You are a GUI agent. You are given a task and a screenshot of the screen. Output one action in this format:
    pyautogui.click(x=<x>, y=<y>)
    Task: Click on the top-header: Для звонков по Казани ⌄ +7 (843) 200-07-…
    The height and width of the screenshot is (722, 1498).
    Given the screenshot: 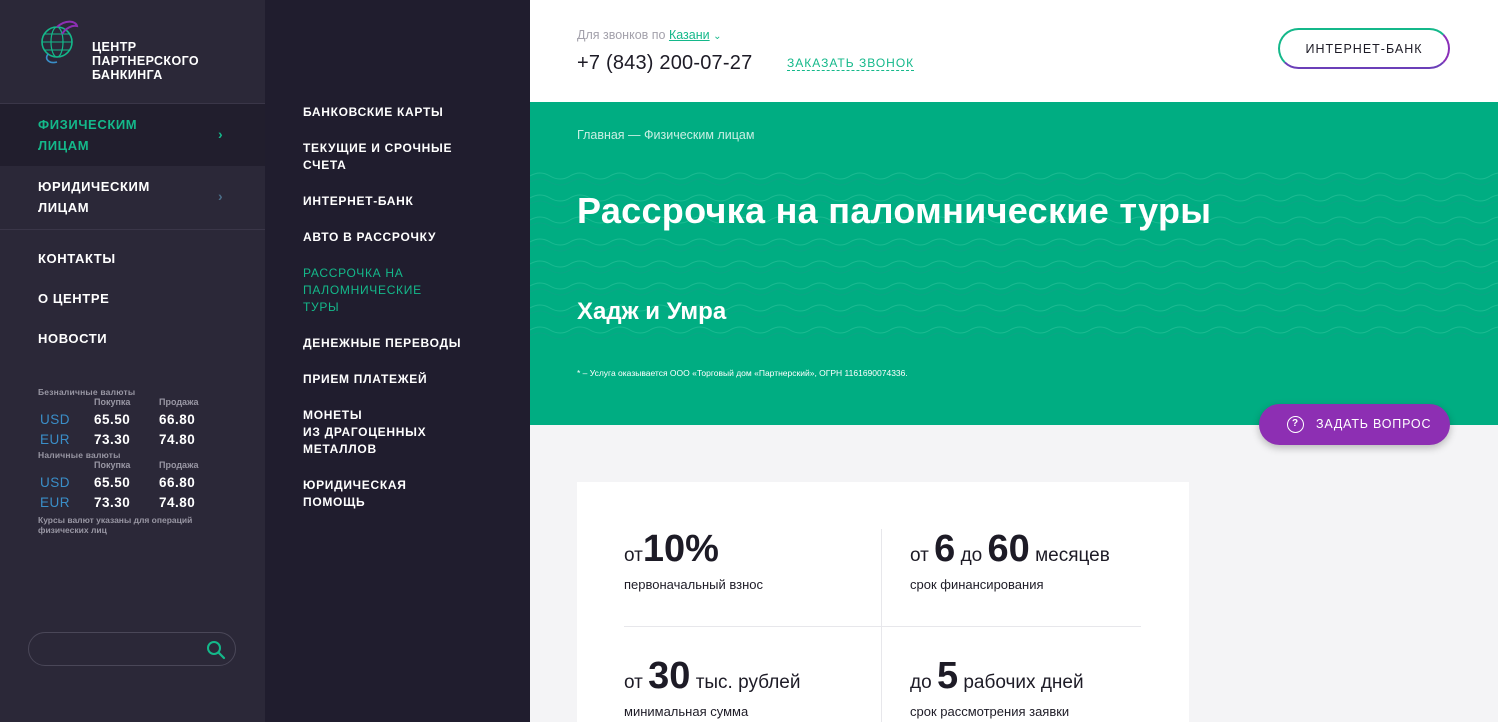 What is the action you would take?
    pyautogui.click(x=1014, y=51)
    